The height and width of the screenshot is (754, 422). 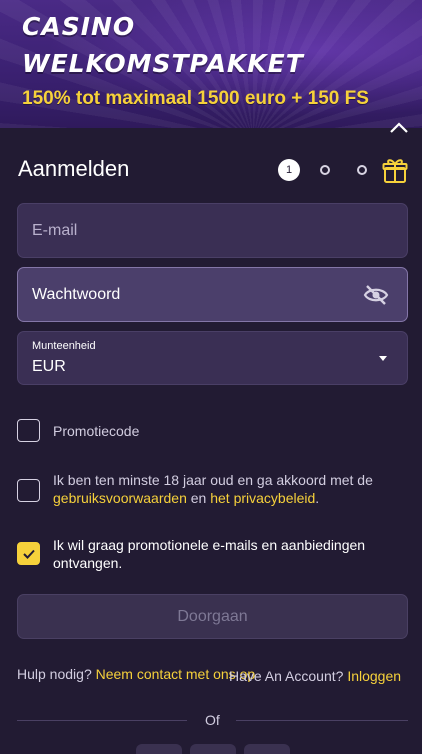 What do you see at coordinates (55, 230) in the screenshot?
I see `email-placeholder: E-mail` at bounding box center [55, 230].